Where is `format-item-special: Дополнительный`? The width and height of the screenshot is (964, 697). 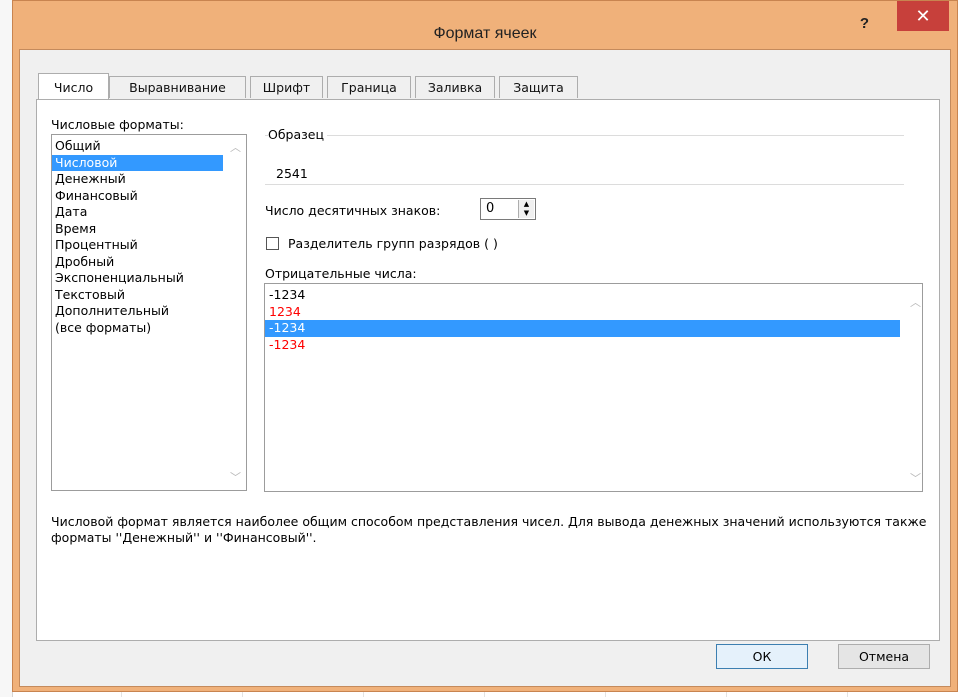 format-item-special: Дополнительный is located at coordinates (149, 311).